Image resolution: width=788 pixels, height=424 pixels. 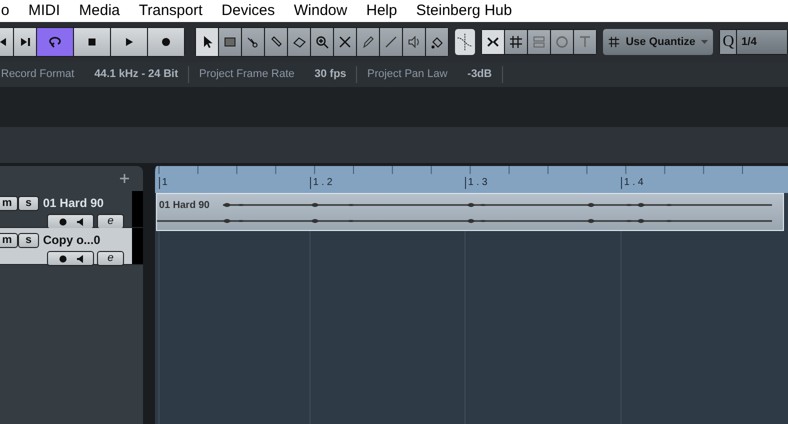 I want to click on speaker-button, so click(x=414, y=42).